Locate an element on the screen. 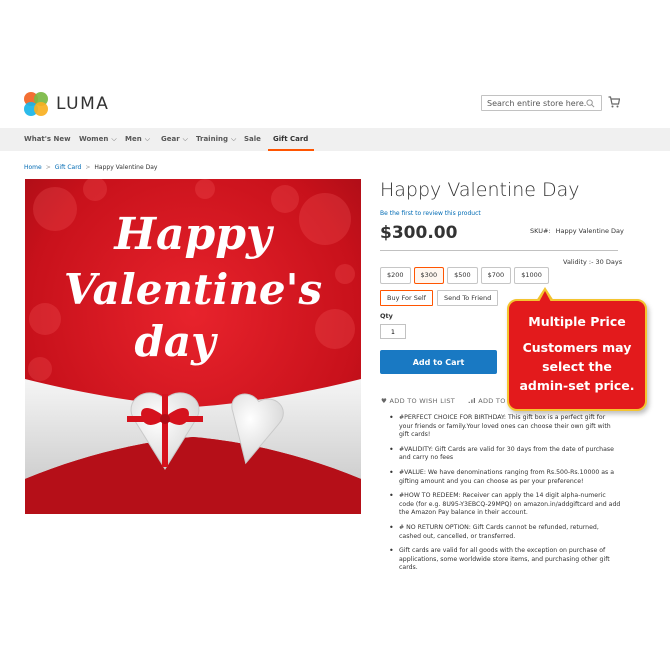 The image size is (670, 670). product-title: Happy Valentine Day is located at coordinates (480, 190).